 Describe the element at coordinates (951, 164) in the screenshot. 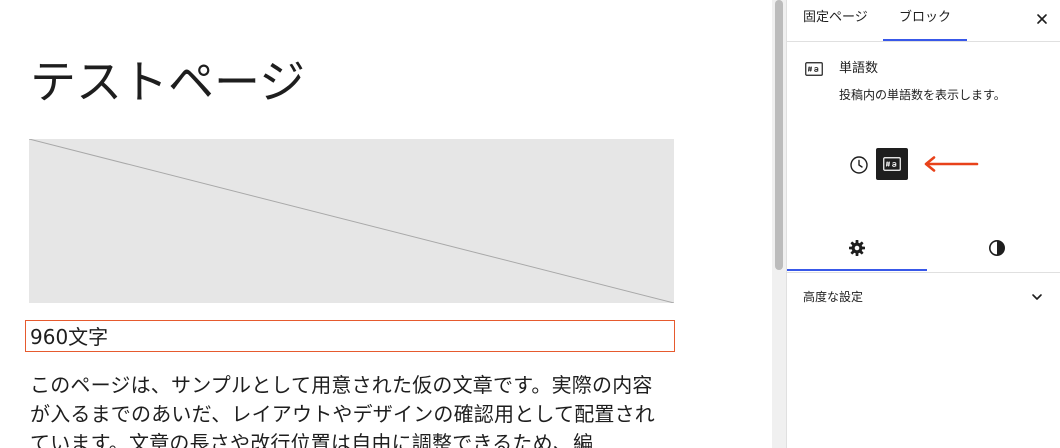

I see `arrow-left-icon` at that location.